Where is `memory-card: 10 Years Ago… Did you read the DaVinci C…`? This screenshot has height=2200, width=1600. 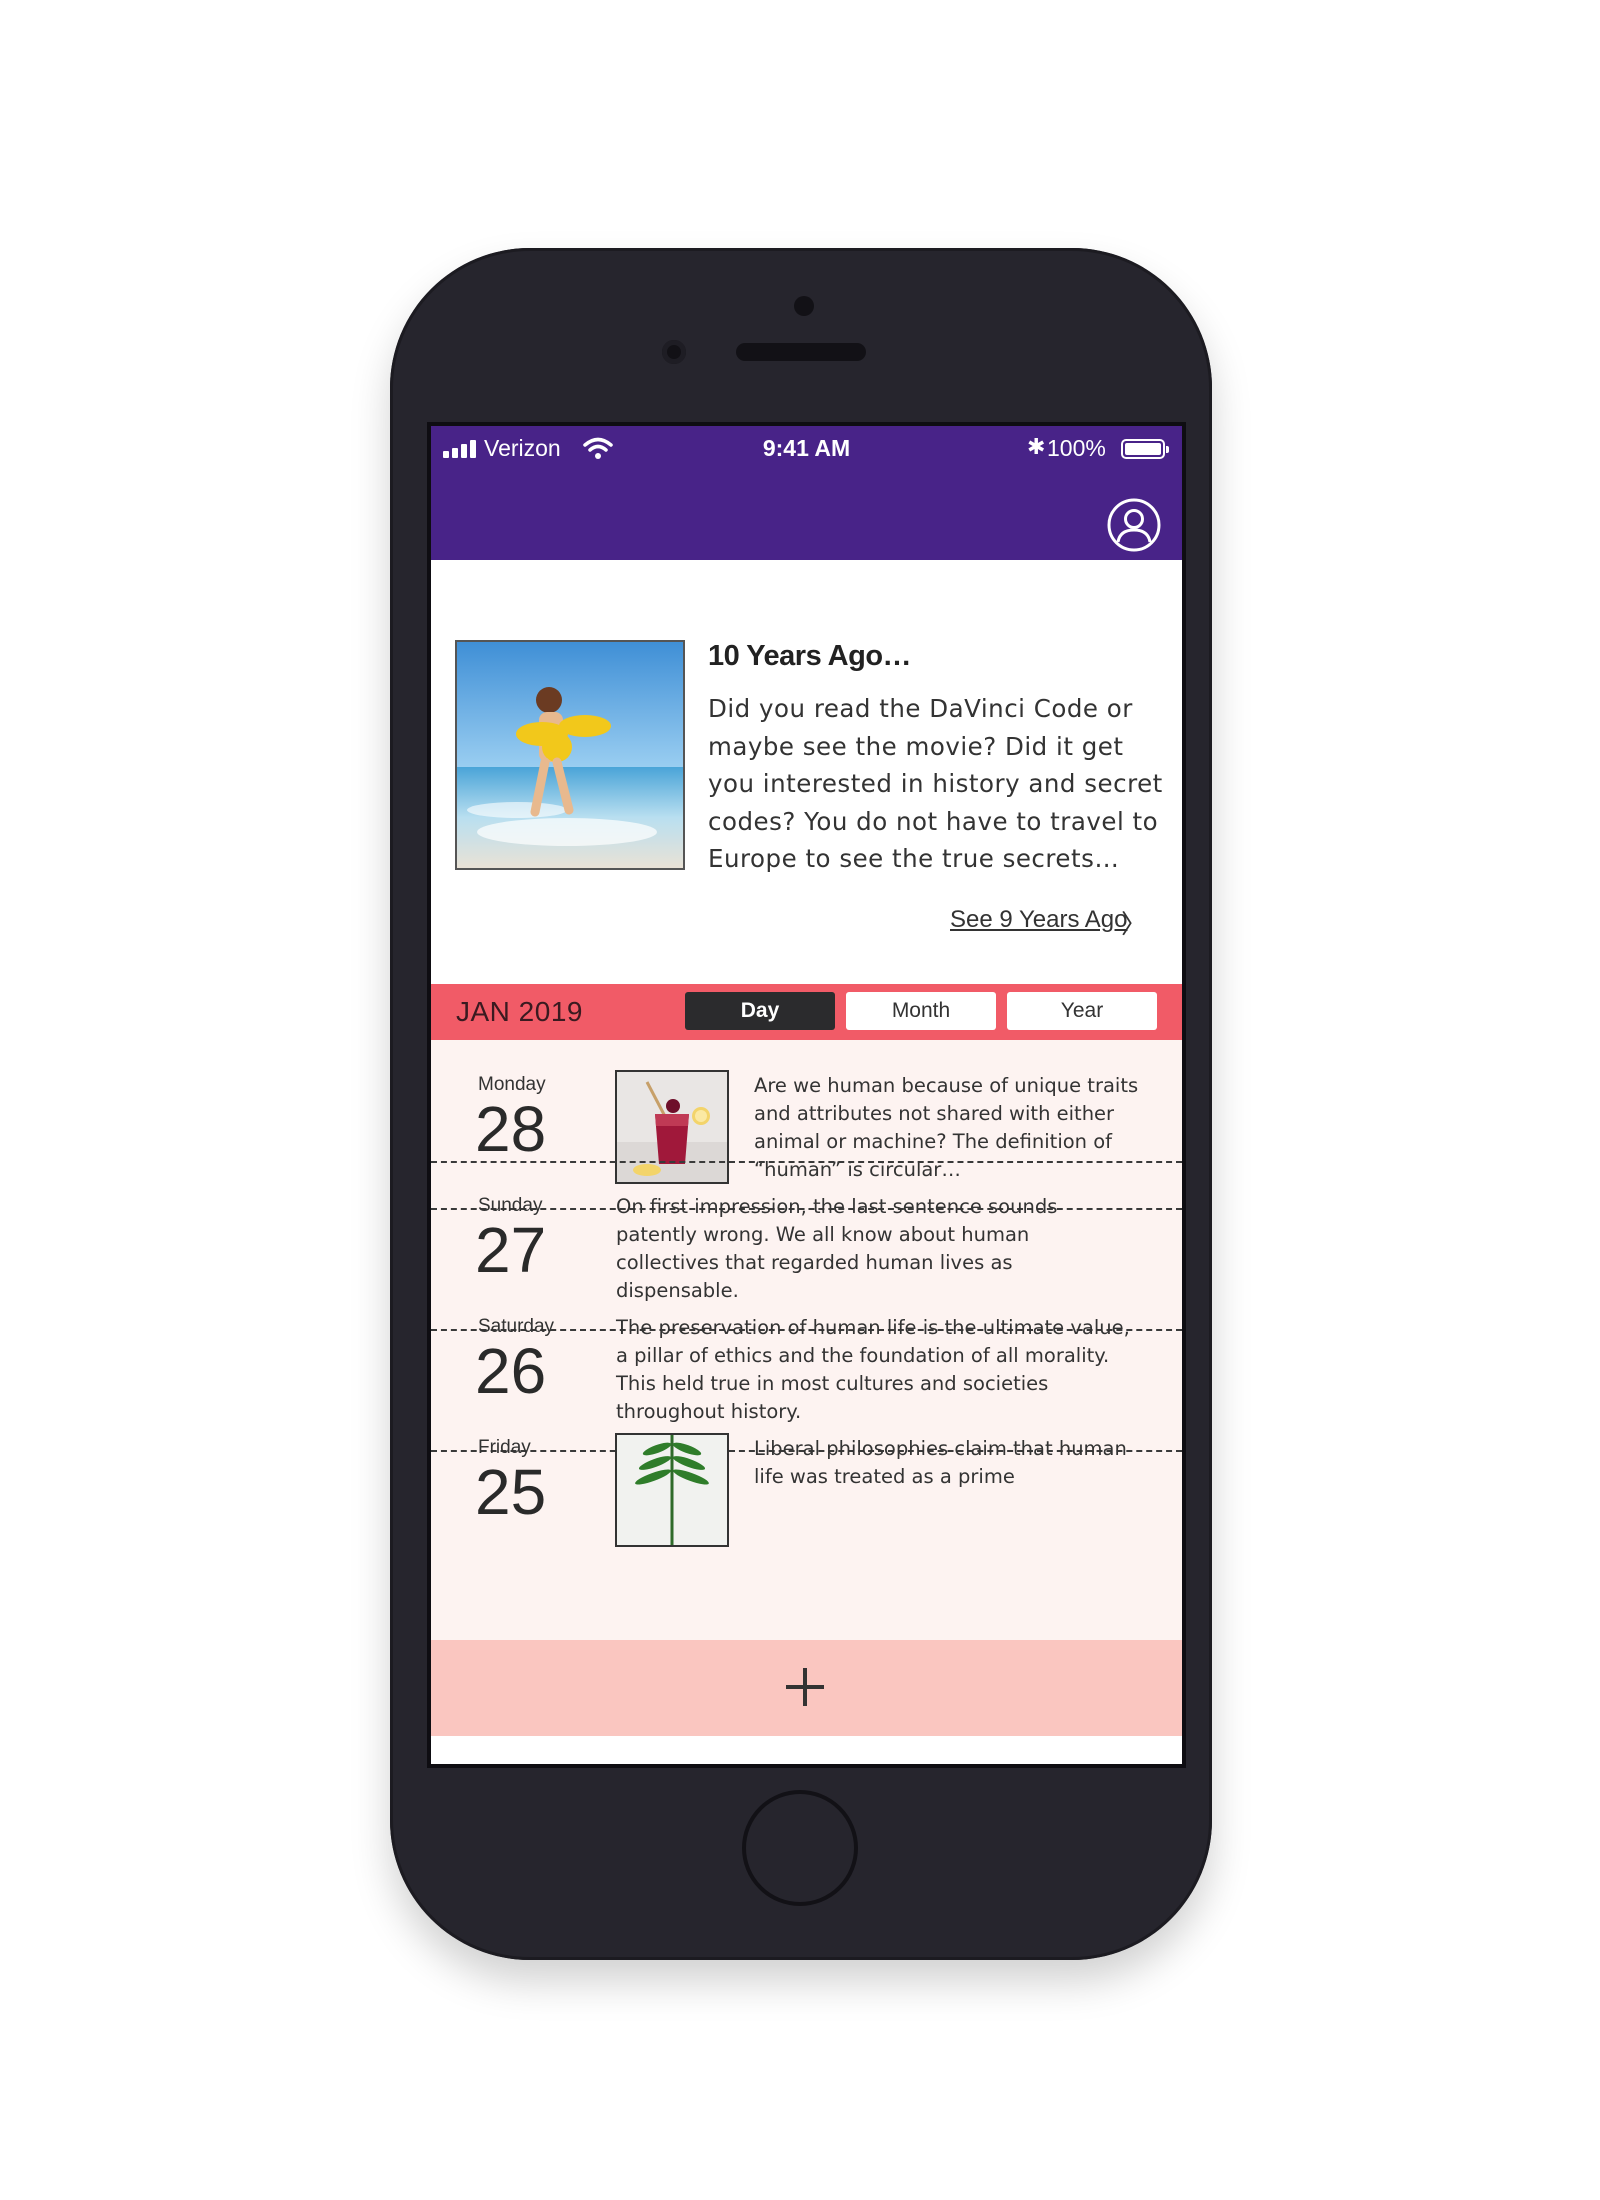 memory-card: 10 Years Ago… Did you read the DaVinci C… is located at coordinates (806, 772).